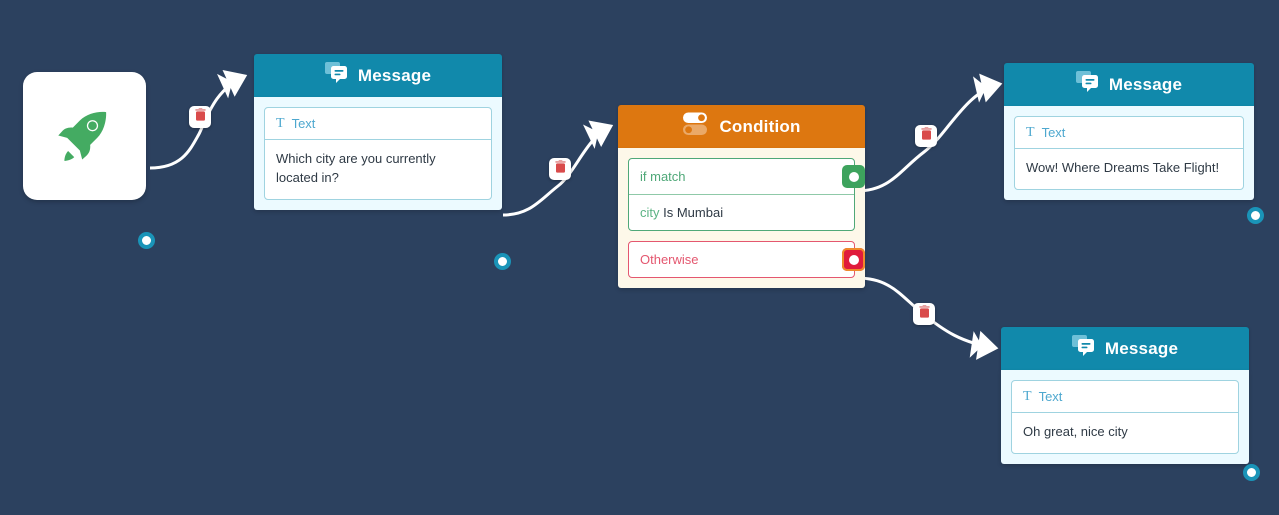  Describe the element at coordinates (84, 136) in the screenshot. I see `rocket-icon` at that location.